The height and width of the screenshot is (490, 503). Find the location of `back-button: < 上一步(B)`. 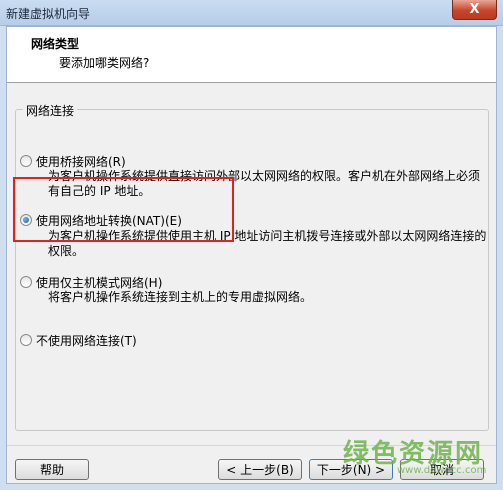

back-button: < 上一步(B) is located at coordinates (260, 469).